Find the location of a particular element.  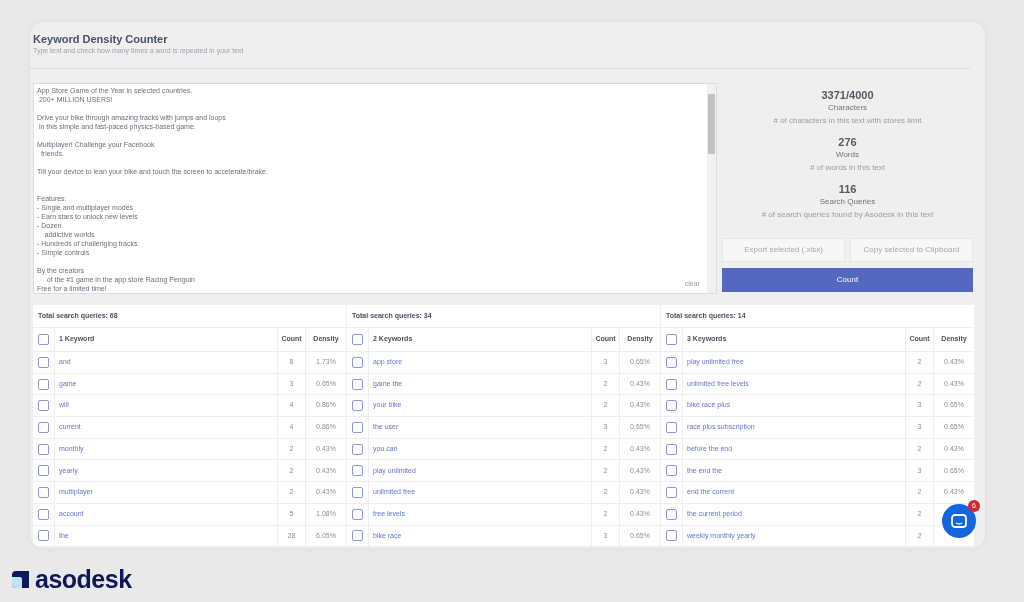

stat-hint: # of characters in this text with stores limit is located at coordinates (847, 120).